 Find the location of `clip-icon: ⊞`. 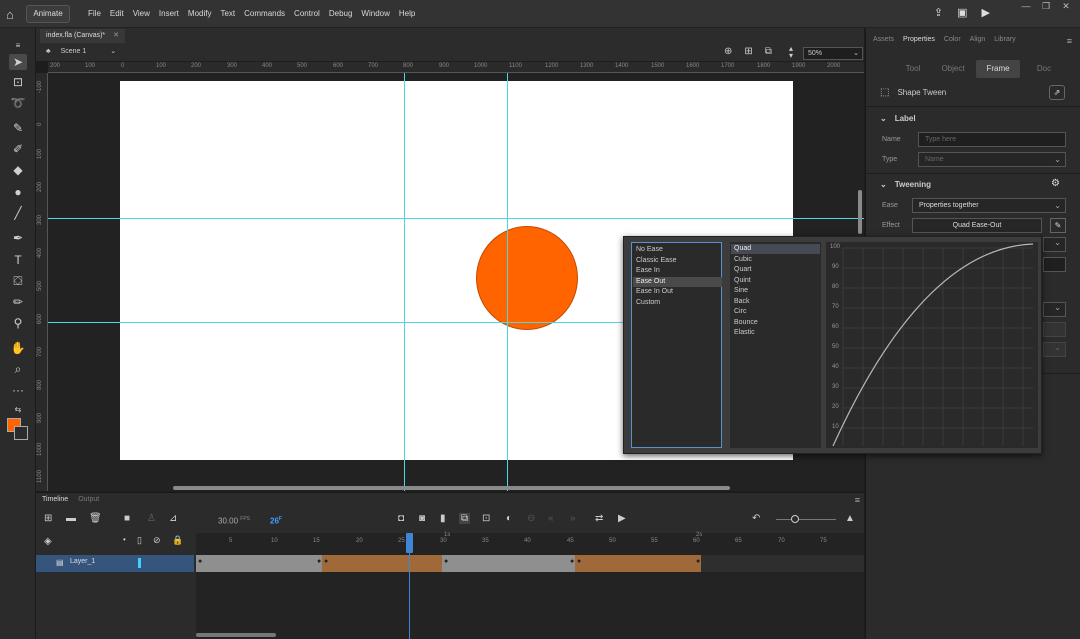

clip-icon: ⊞ is located at coordinates (748, 51).